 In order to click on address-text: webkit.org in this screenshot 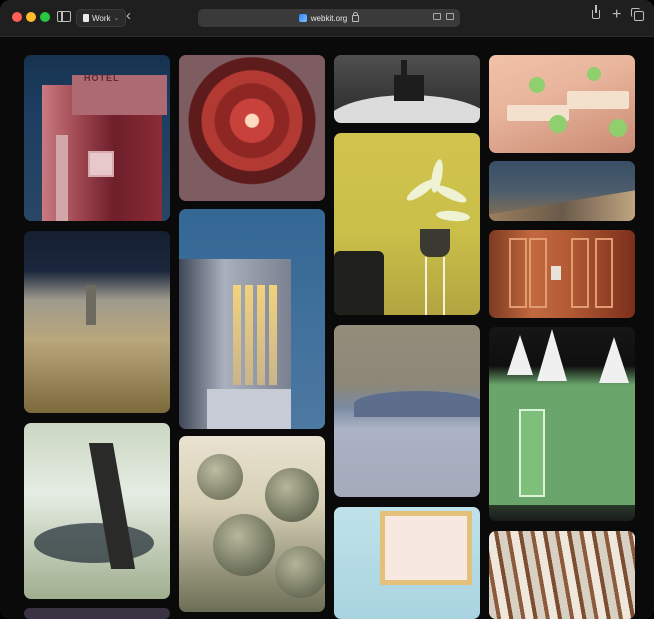, I will do `click(329, 18)`.